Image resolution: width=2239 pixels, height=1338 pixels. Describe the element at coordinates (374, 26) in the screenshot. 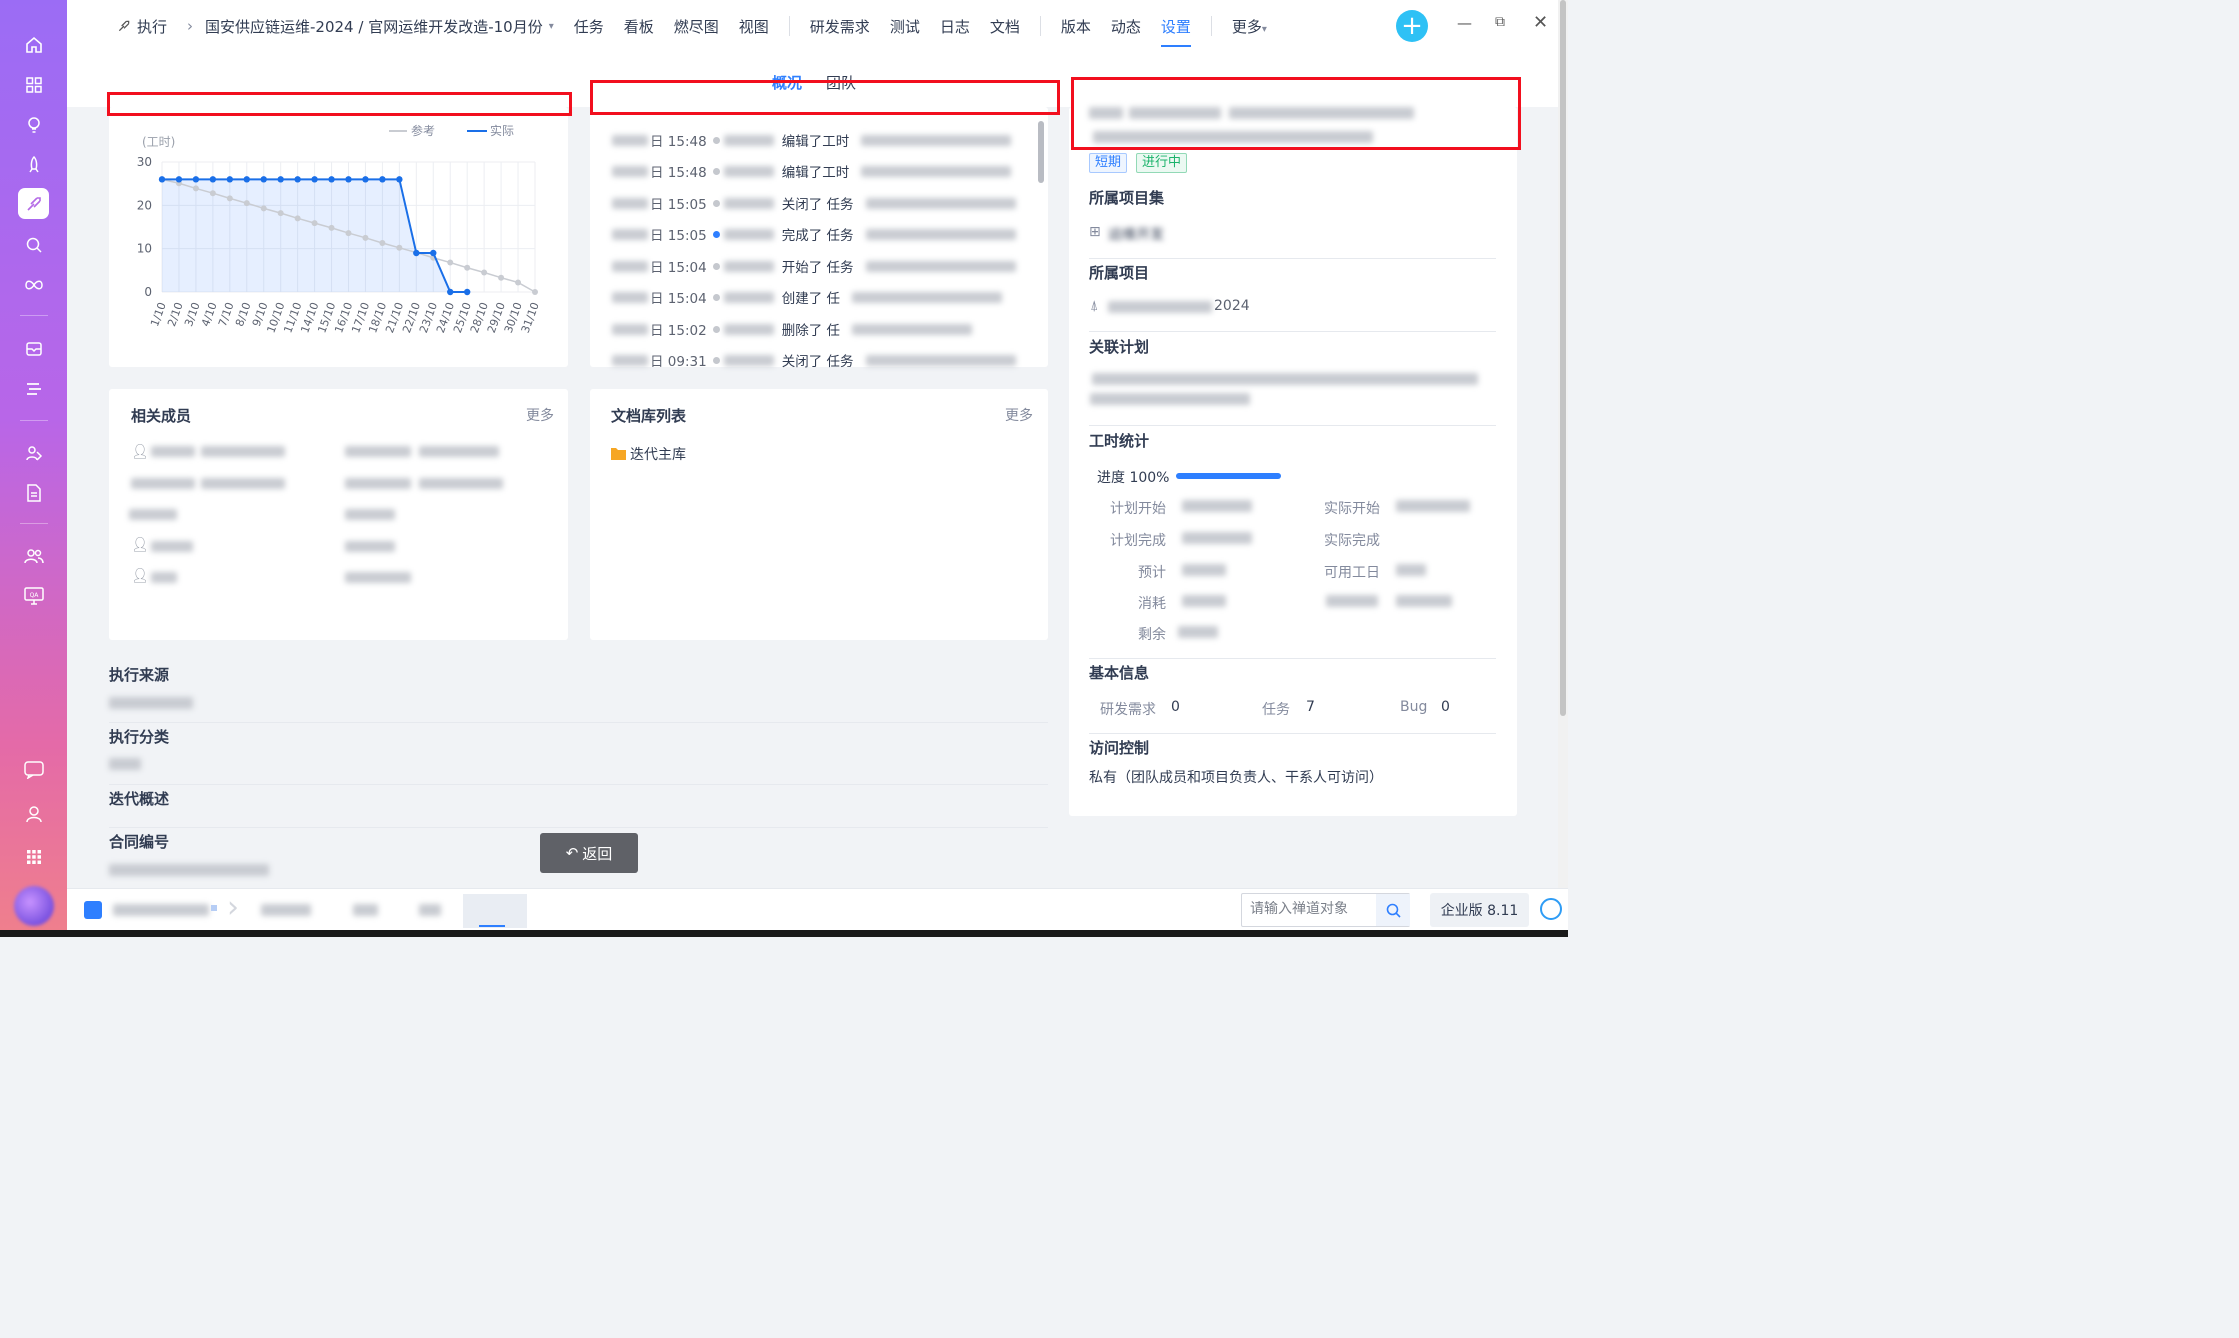

I see `breadcrumb-path: 国安供应链运维-2024 / 官网运维开发改造-10月份` at that location.